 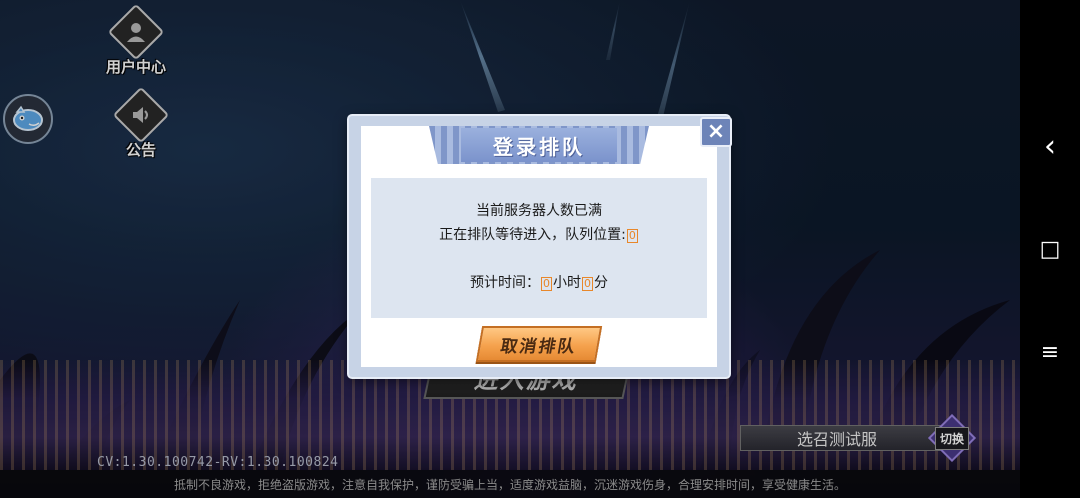 I want to click on estimated-time-line: 预计时间： 0 小时 0 分, so click(x=539, y=282).